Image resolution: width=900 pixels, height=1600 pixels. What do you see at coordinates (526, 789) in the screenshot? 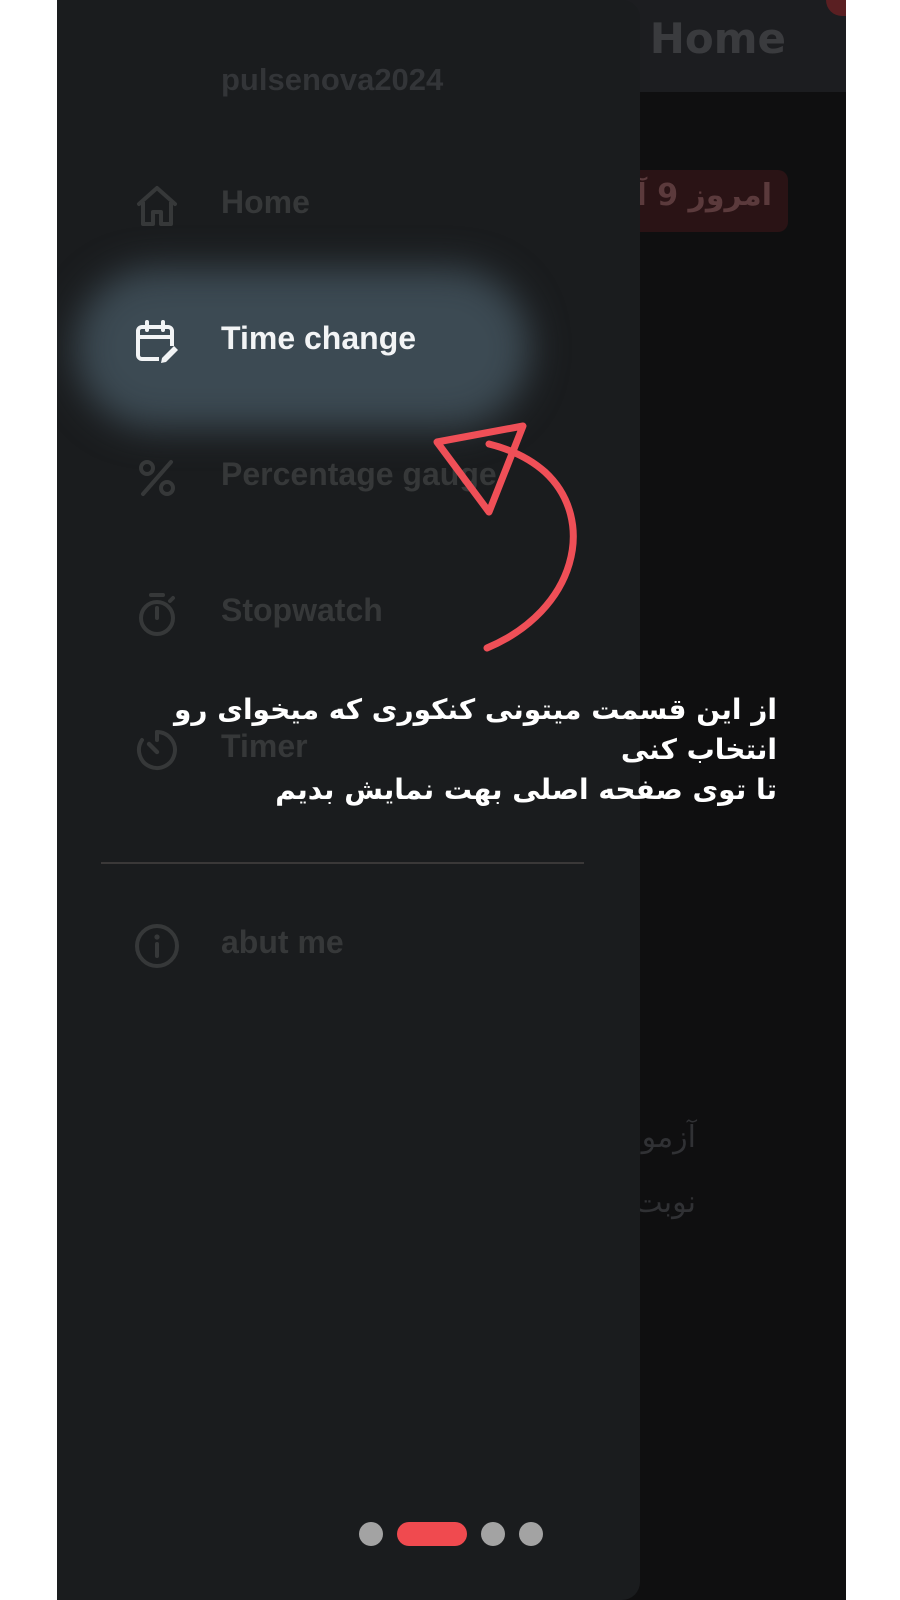
I see `tutorial-tip-line: تا توی صفحه اصلی بهت نمایش بدیم` at bounding box center [526, 789].